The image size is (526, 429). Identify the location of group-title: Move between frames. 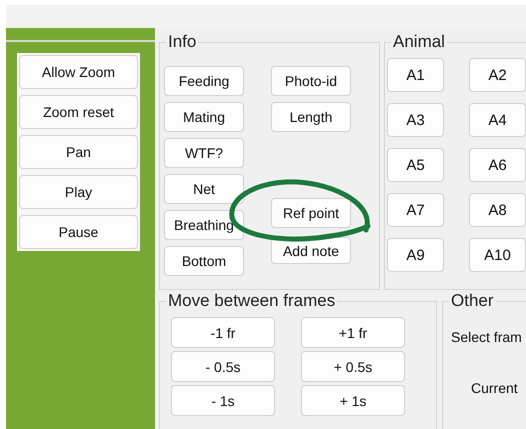
(251, 301).